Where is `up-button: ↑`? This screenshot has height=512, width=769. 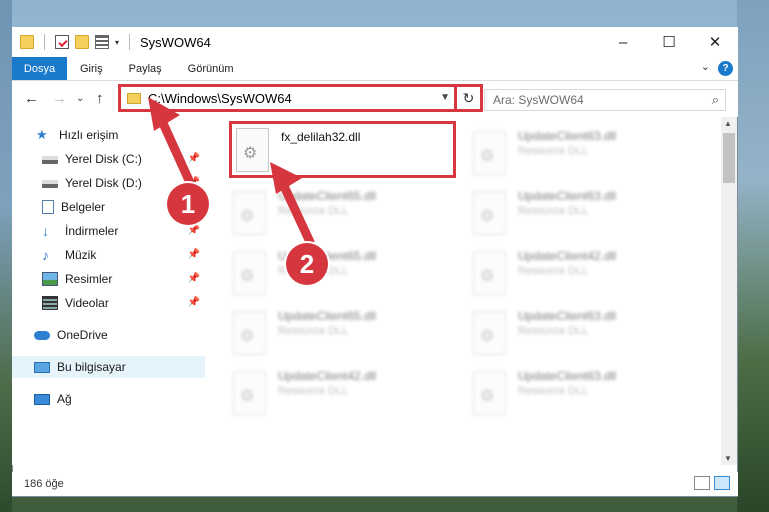
up-button: ↑ is located at coordinates (100, 98).